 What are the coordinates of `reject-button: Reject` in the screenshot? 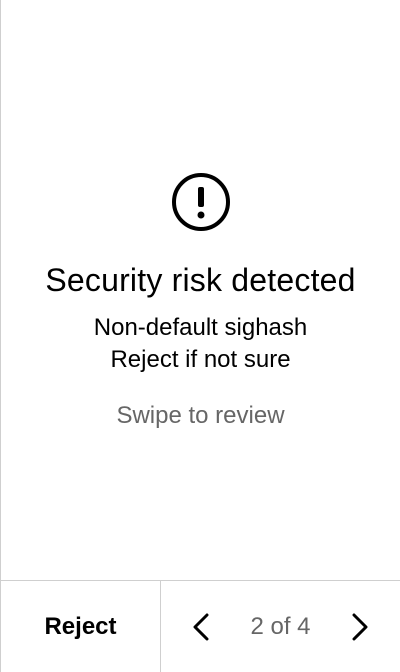 It's located at (81, 626).